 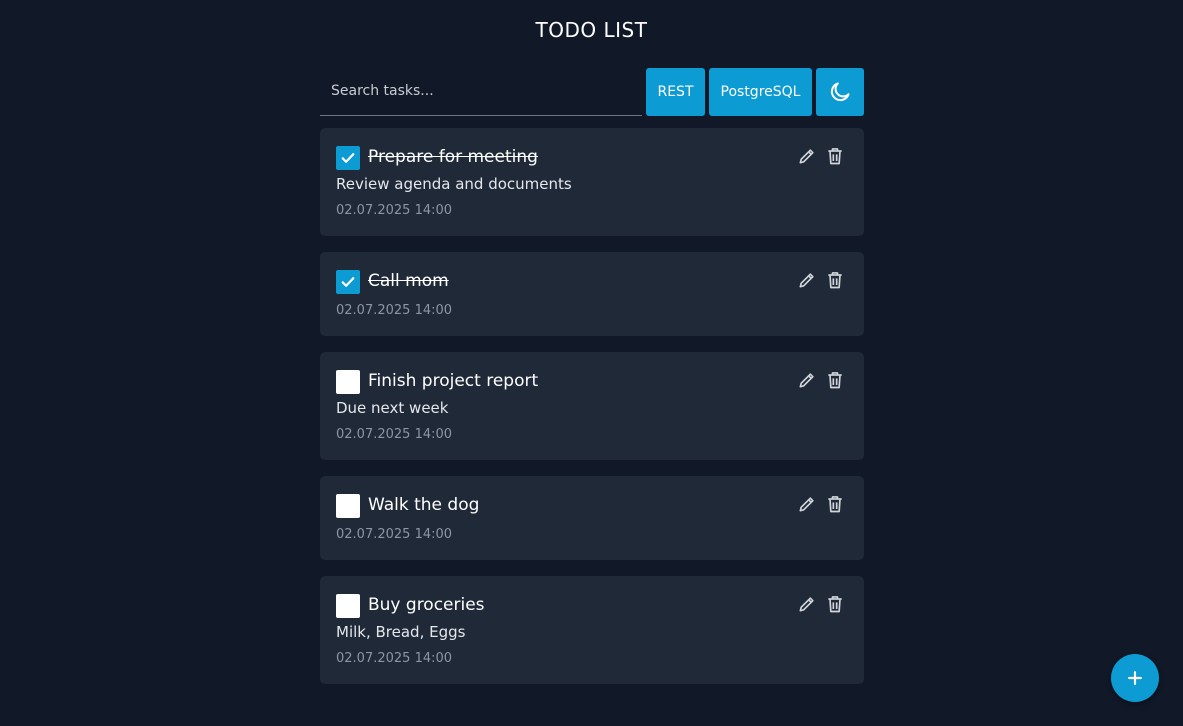 I want to click on todo-title: Prepare for meeting, so click(x=453, y=157).